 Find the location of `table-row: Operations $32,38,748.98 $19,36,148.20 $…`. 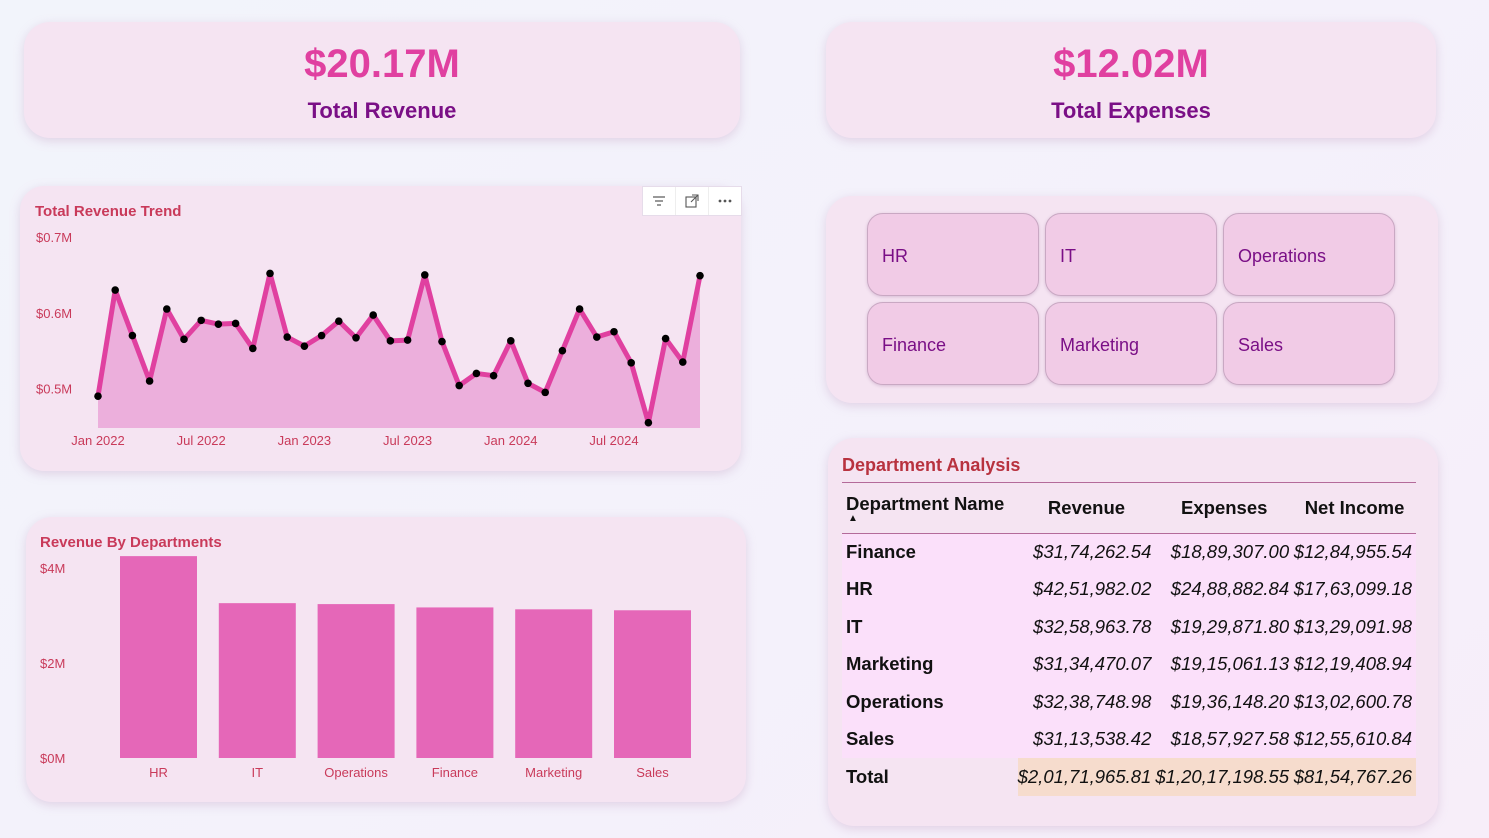

table-row: Operations $32,38,748.98 $19,36,148.20 $… is located at coordinates (1129, 702).